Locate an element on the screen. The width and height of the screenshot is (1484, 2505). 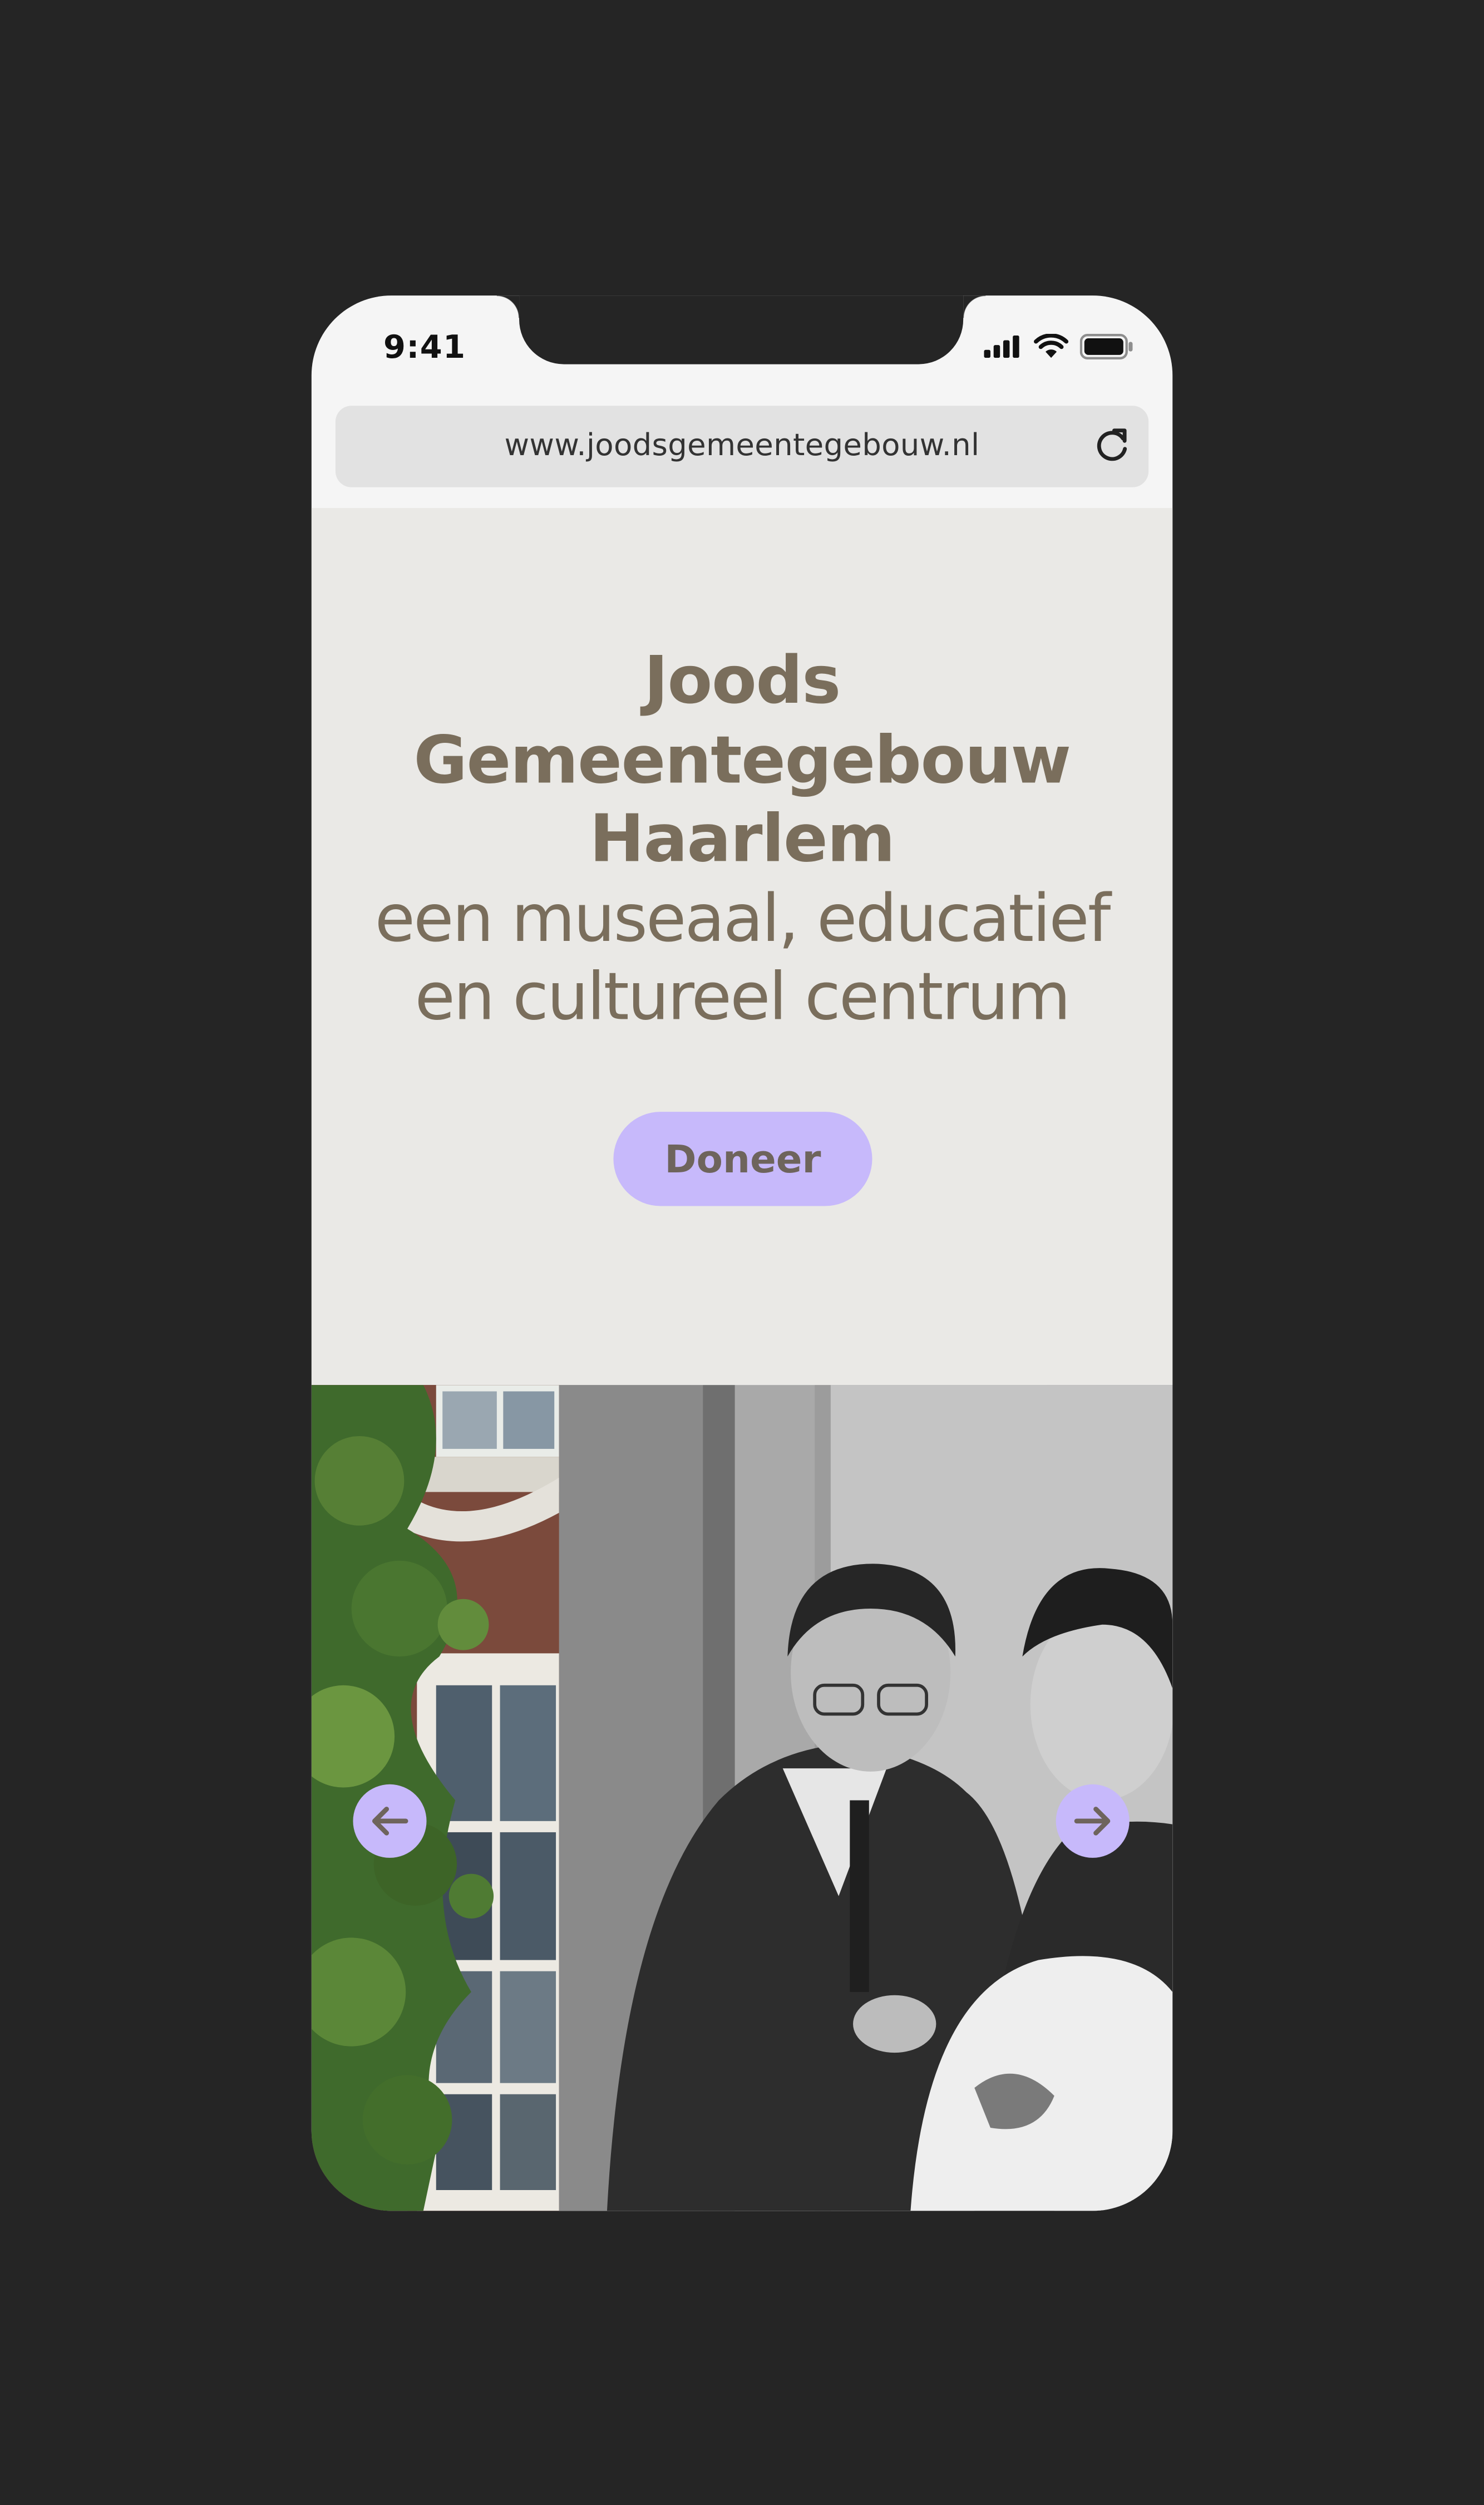
title-line: Joods is located at coordinates (743, 681).